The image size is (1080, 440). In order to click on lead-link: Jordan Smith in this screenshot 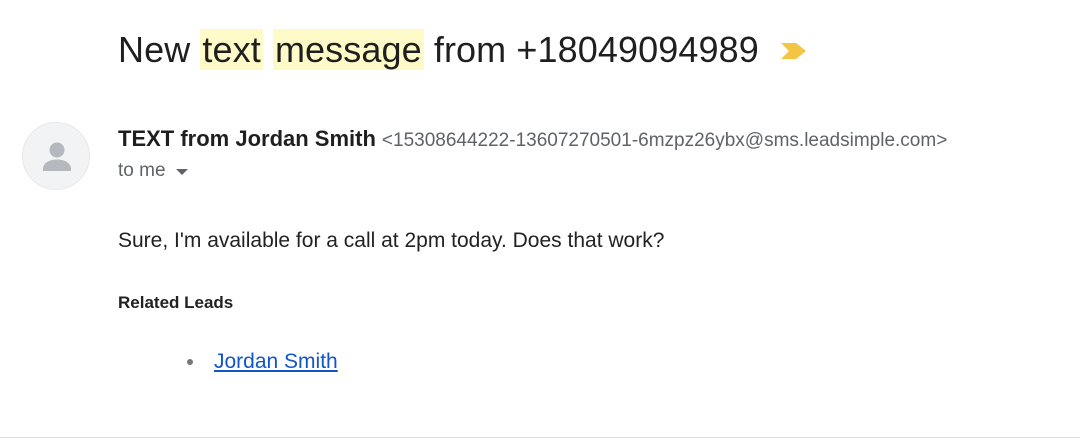, I will do `click(276, 362)`.